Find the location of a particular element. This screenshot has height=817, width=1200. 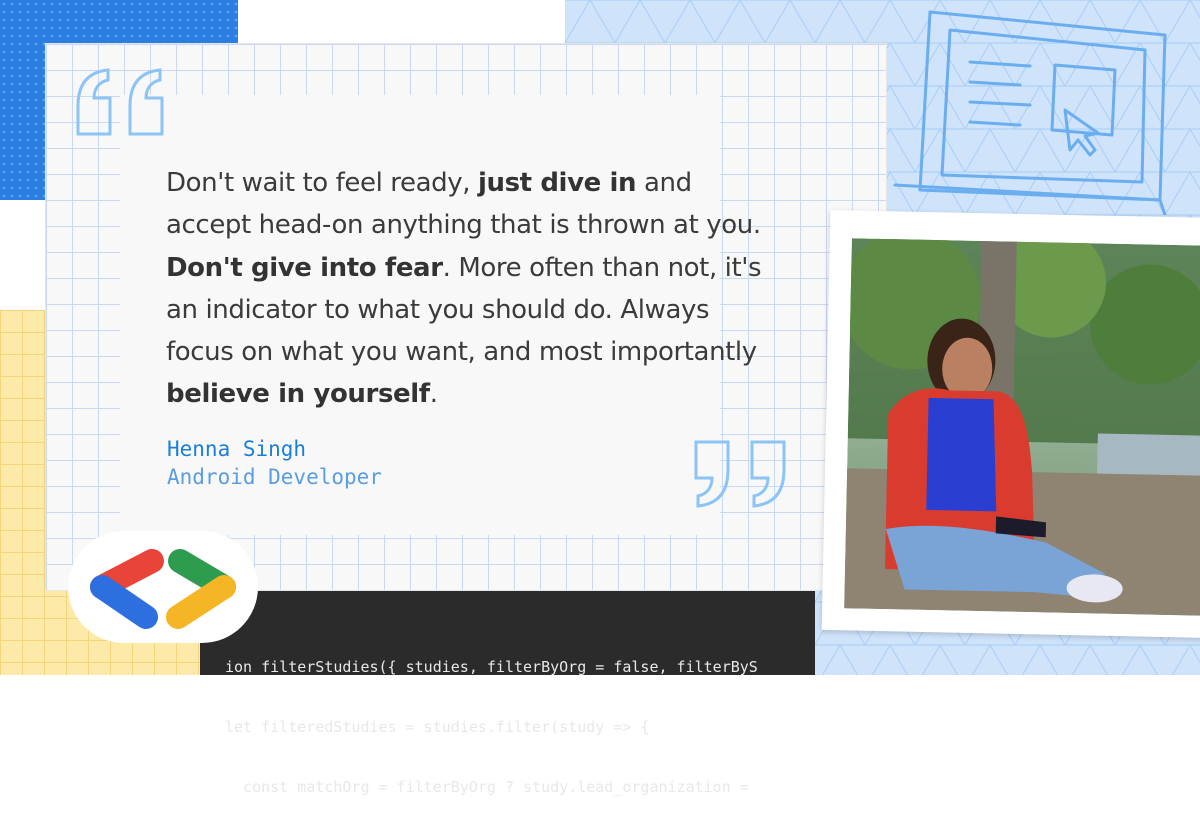

quote-segment: . is located at coordinates (433, 394).